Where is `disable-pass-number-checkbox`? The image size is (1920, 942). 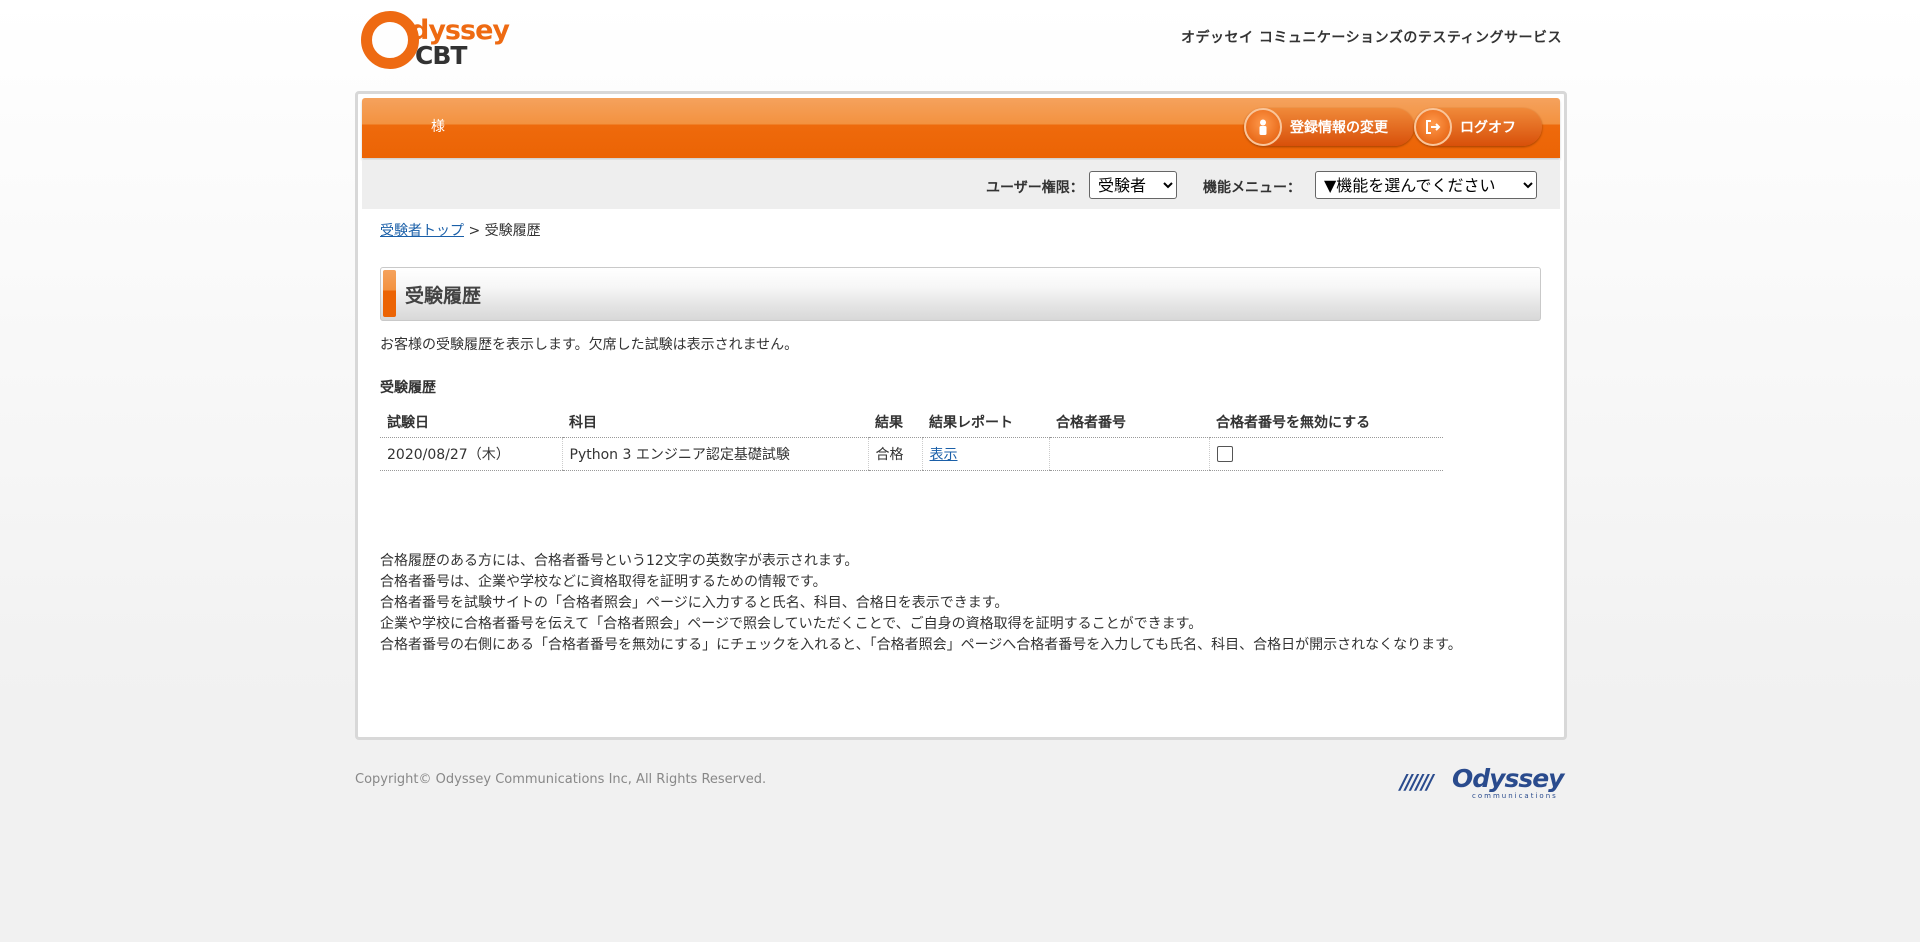 disable-pass-number-checkbox is located at coordinates (1224, 454).